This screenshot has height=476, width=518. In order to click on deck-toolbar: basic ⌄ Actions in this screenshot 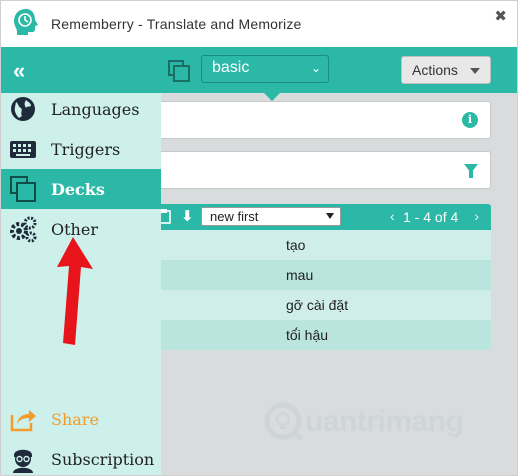, I will do `click(339, 70)`.